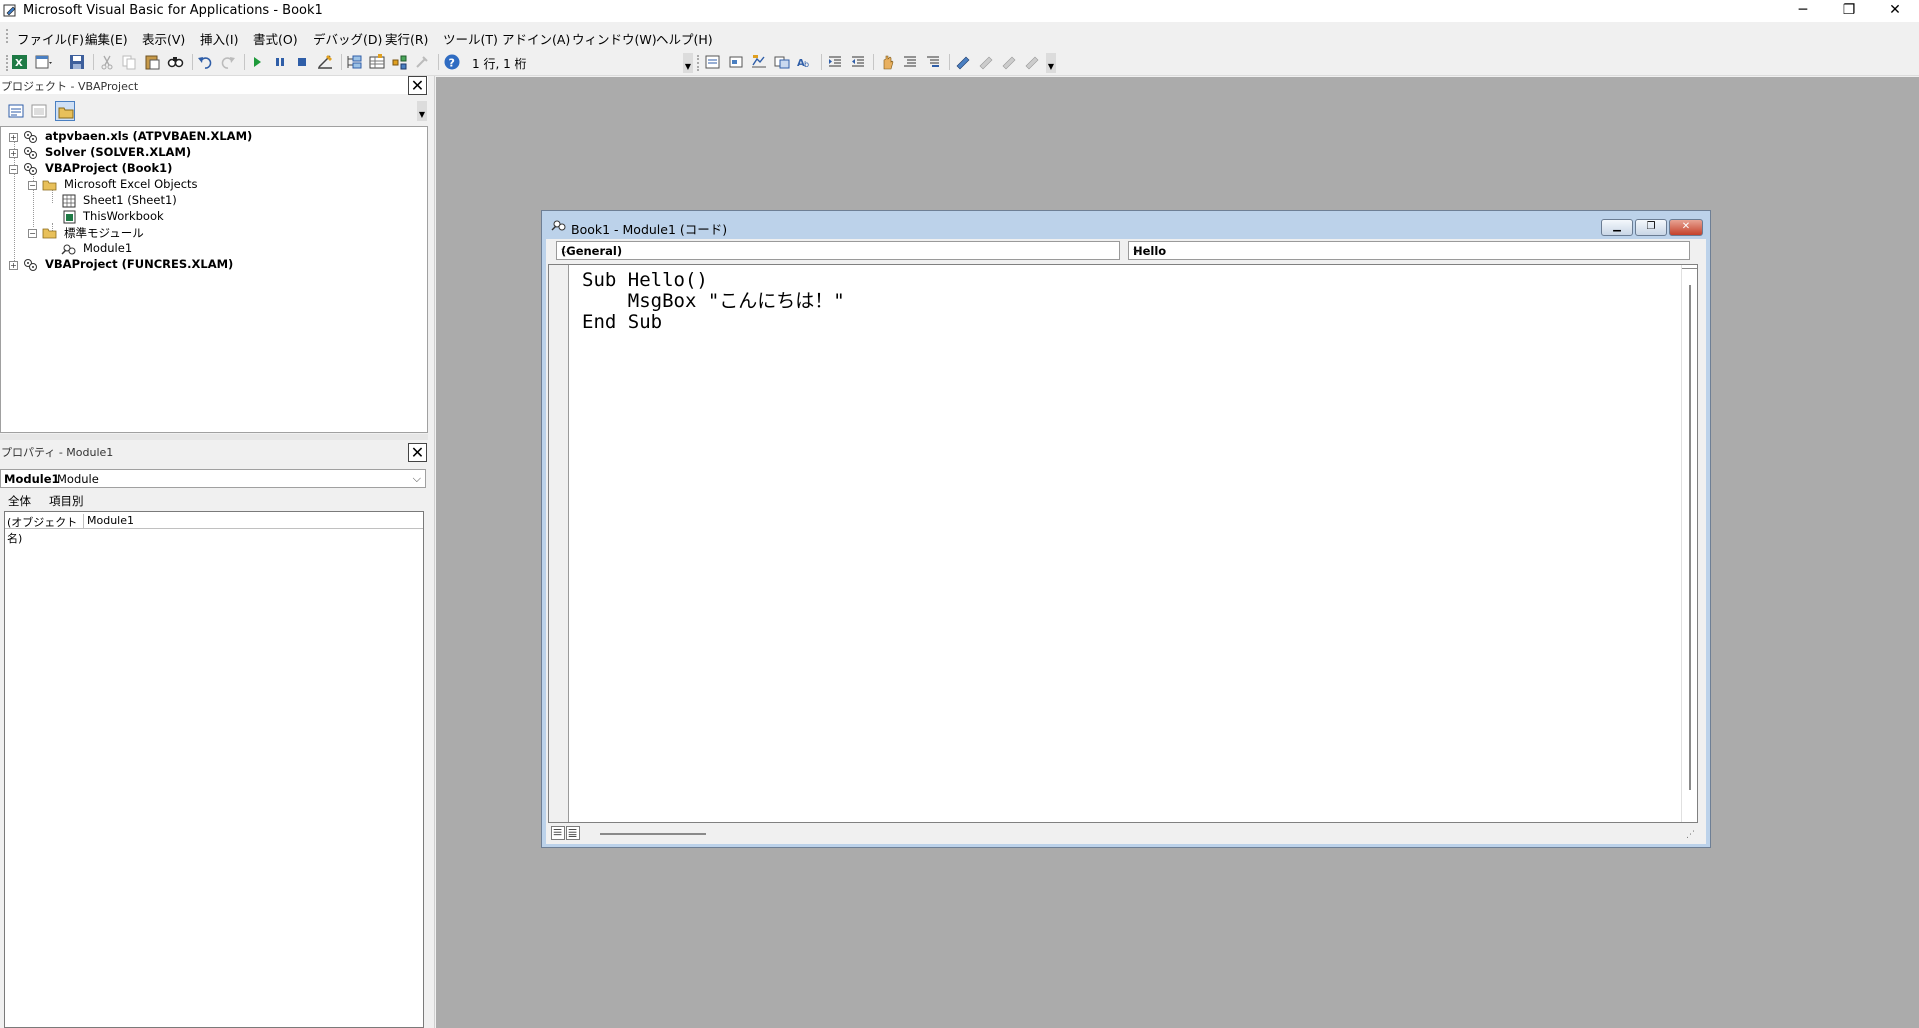 The width and height of the screenshot is (1919, 1028). I want to click on tree-item-sheet1: Sheet1 (Sheet1), so click(211, 201).